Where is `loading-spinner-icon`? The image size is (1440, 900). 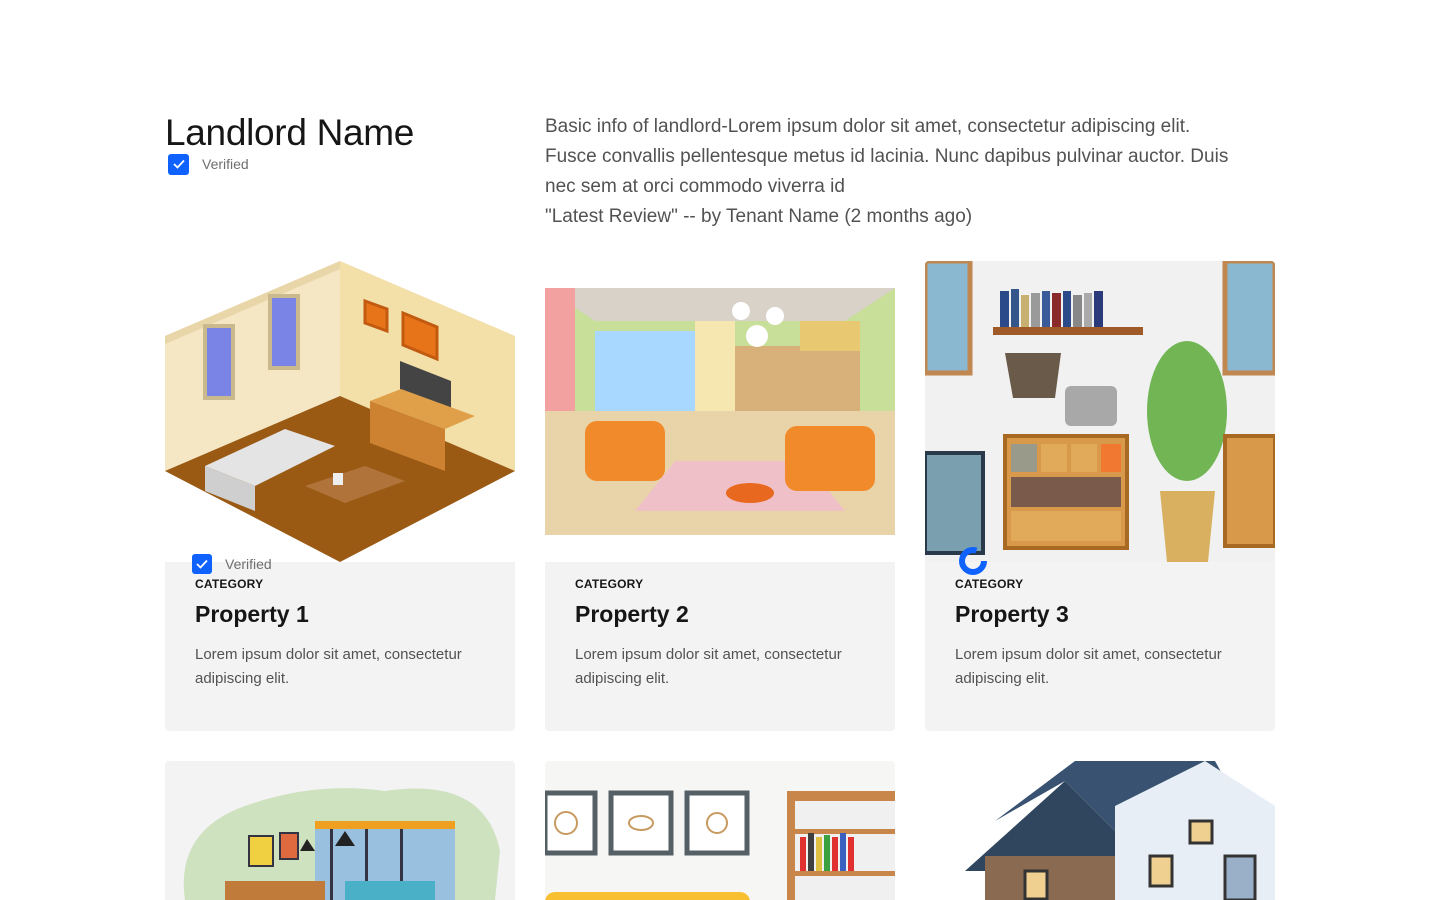
loading-spinner-icon is located at coordinates (973, 561).